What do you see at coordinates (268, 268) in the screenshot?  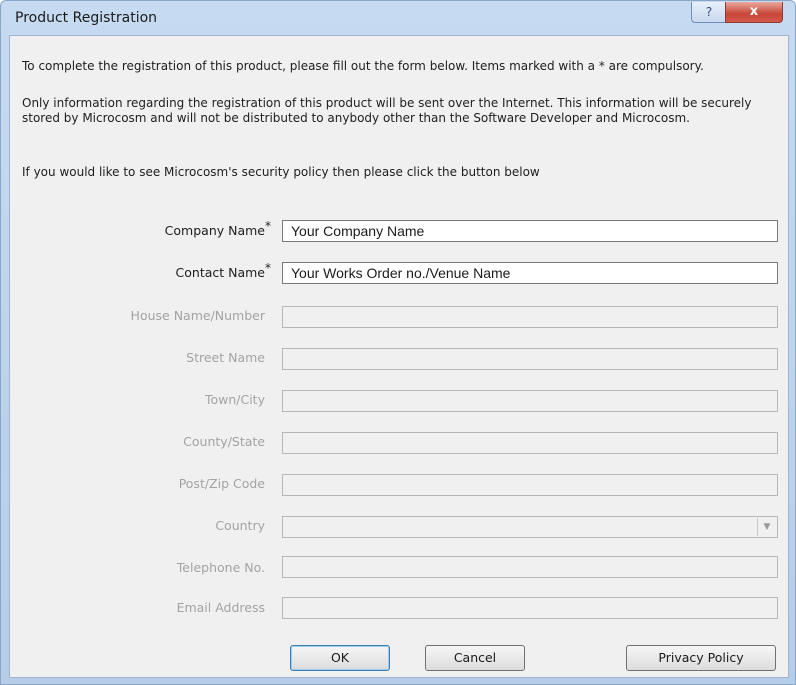 I see `contact-name-required-marker: *` at bounding box center [268, 268].